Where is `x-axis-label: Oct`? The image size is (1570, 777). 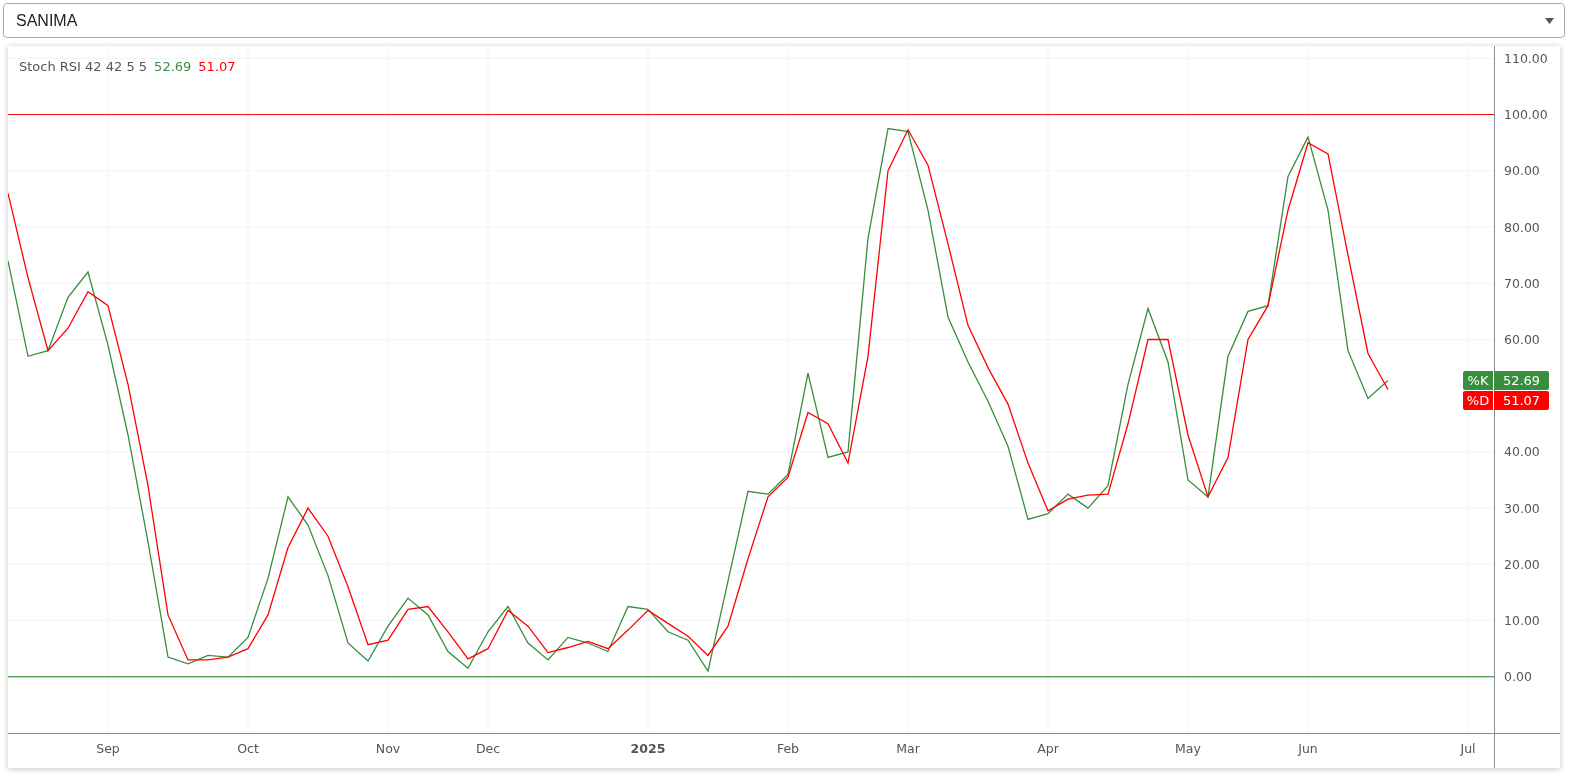 x-axis-label: Oct is located at coordinates (248, 748).